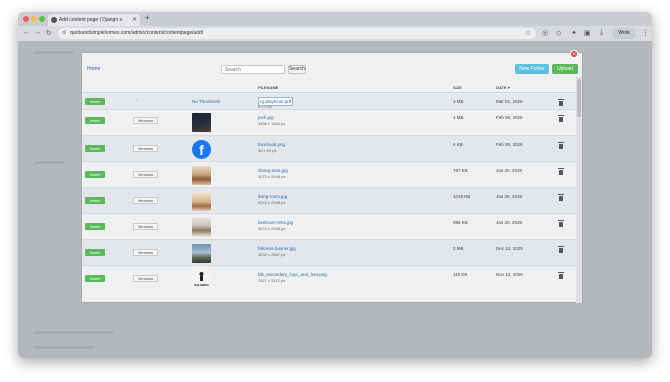 The width and height of the screenshot is (670, 382). Describe the element at coordinates (458, 144) in the screenshot. I see `file-size: 4 KB` at that location.